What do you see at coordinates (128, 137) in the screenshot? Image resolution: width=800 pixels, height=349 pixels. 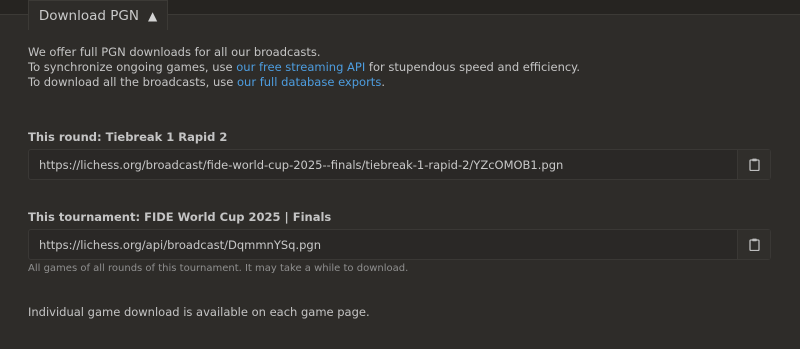 I see `round-label: This round: Tiebreak 1 Rapid 2` at bounding box center [128, 137].